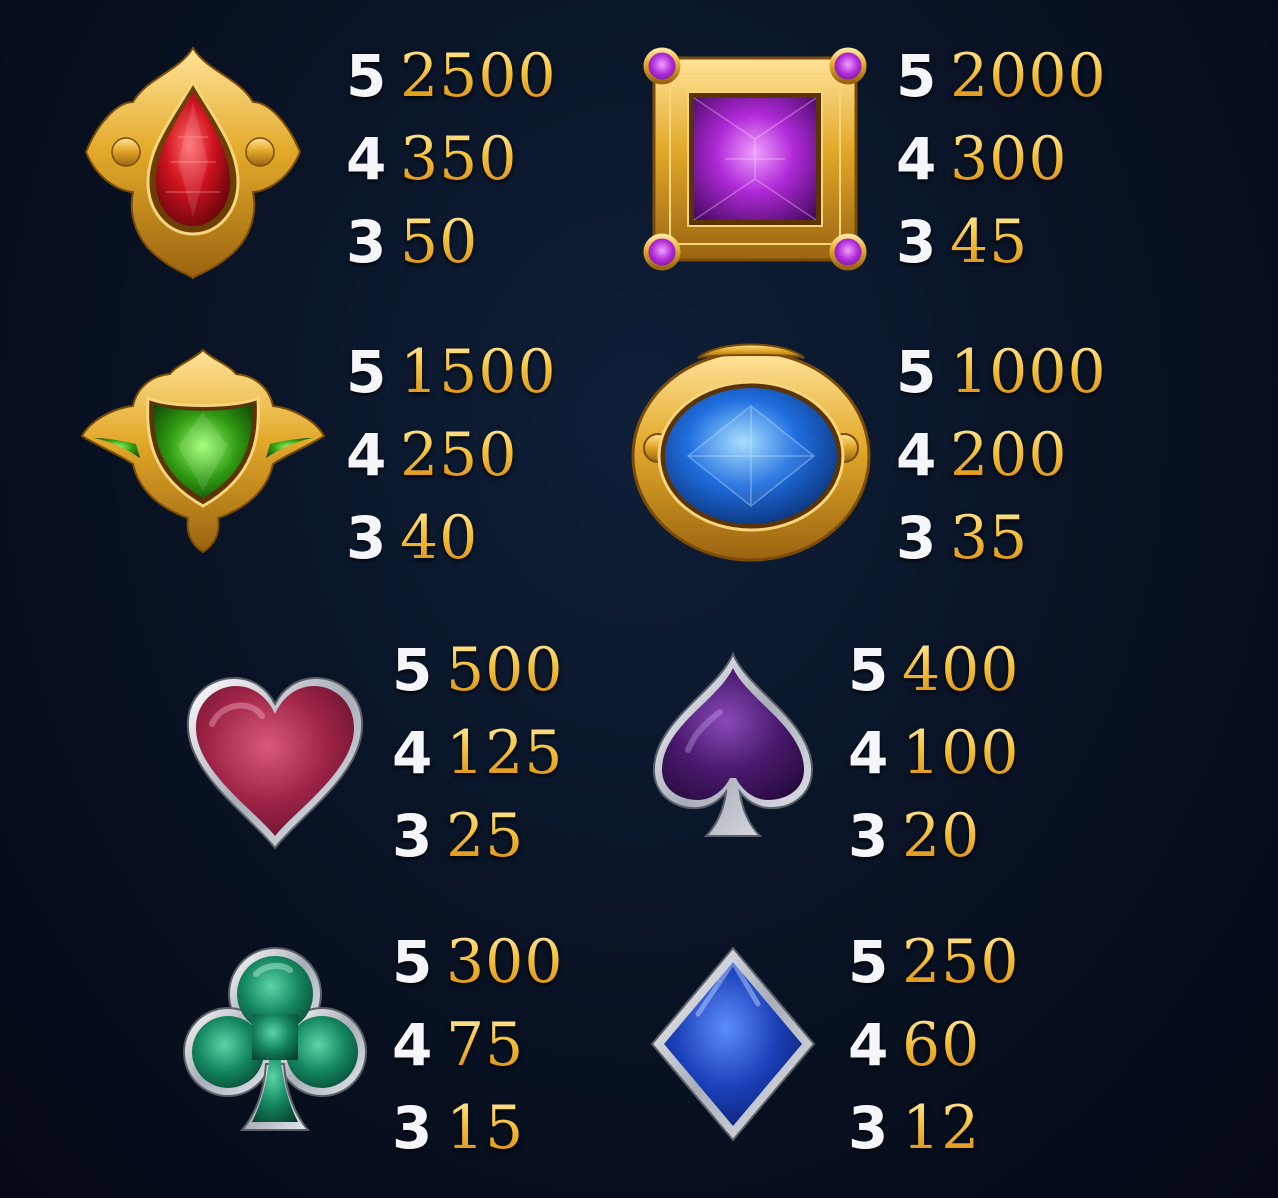  I want to click on payout-row: 4 75, so click(478, 1044).